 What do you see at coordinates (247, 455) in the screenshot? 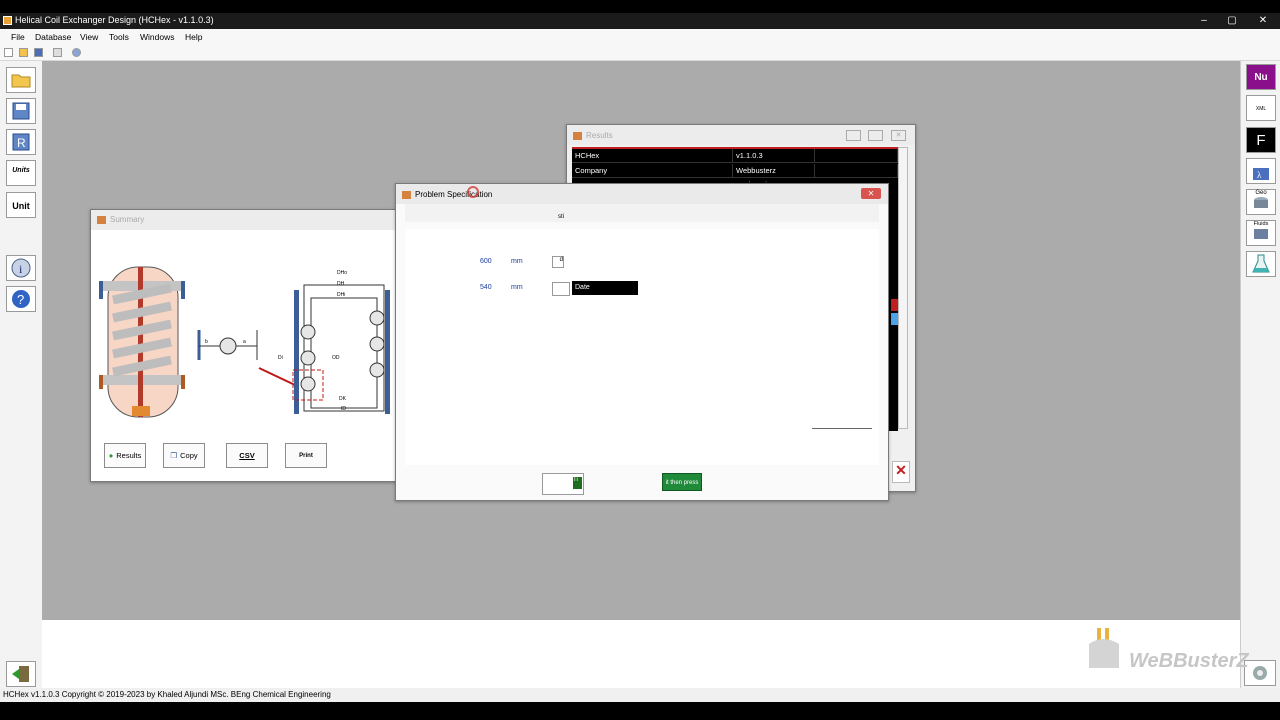
I see `csv-button: CSV` at bounding box center [247, 455].